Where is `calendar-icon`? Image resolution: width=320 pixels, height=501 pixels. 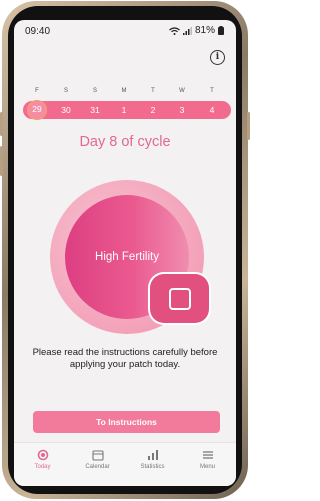 calendar-icon is located at coordinates (97, 455).